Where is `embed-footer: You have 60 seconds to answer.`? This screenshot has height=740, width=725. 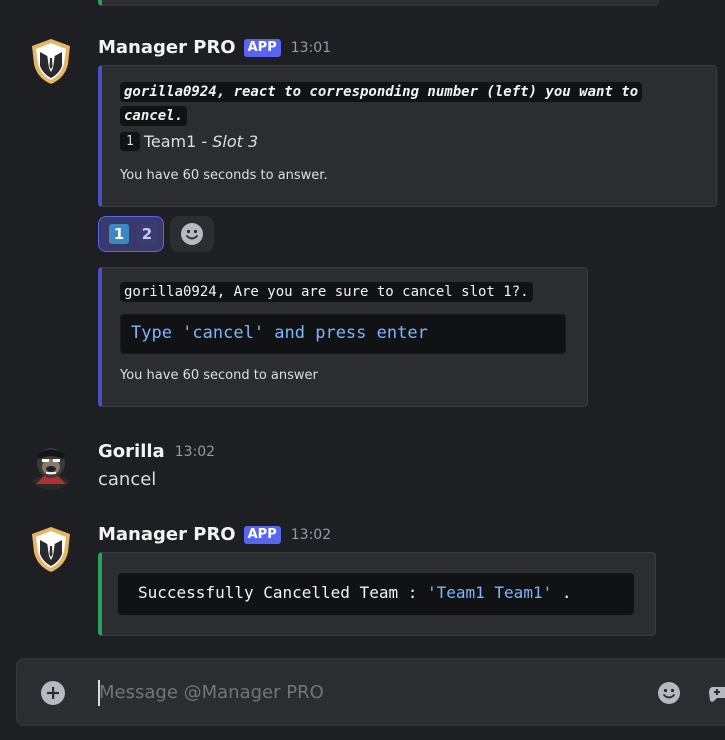 embed-footer: You have 60 seconds to answer. is located at coordinates (224, 175).